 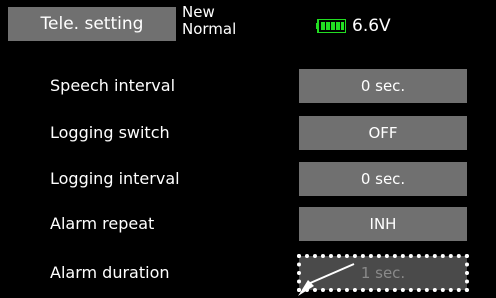 What do you see at coordinates (248, 133) in the screenshot?
I see `setting-row-logging-switch: Logging switch OFF` at bounding box center [248, 133].